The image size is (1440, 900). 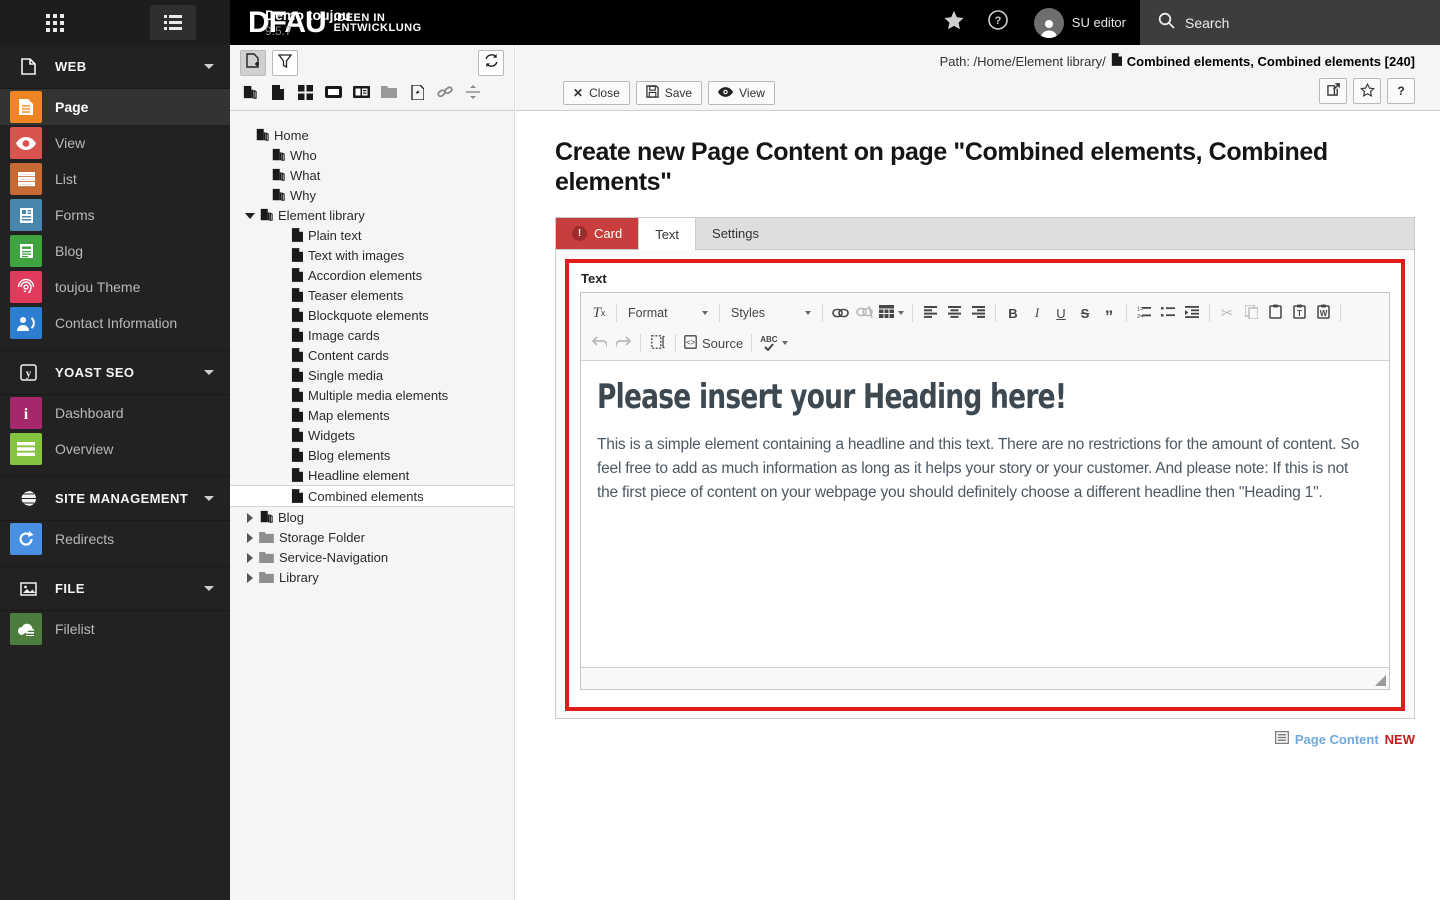 What do you see at coordinates (372, 395) in the screenshot?
I see `tree-node-multiple-media-elements: Multiple media elements` at bounding box center [372, 395].